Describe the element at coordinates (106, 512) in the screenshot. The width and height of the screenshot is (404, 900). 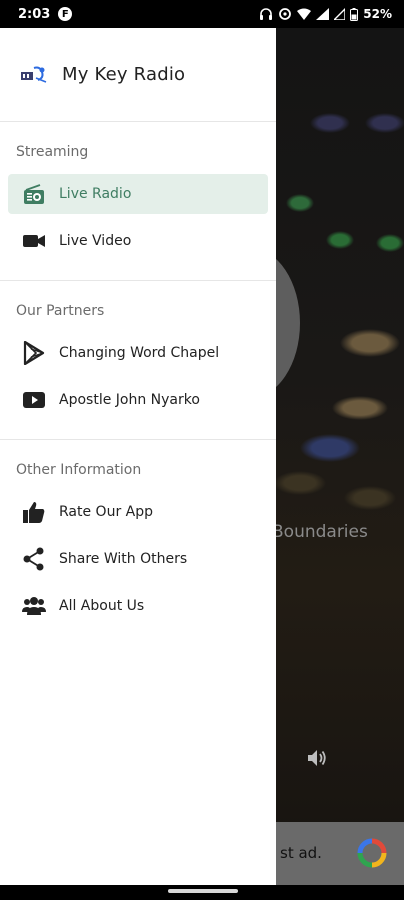
I see `drawer-item-label: Rate Our App` at that location.